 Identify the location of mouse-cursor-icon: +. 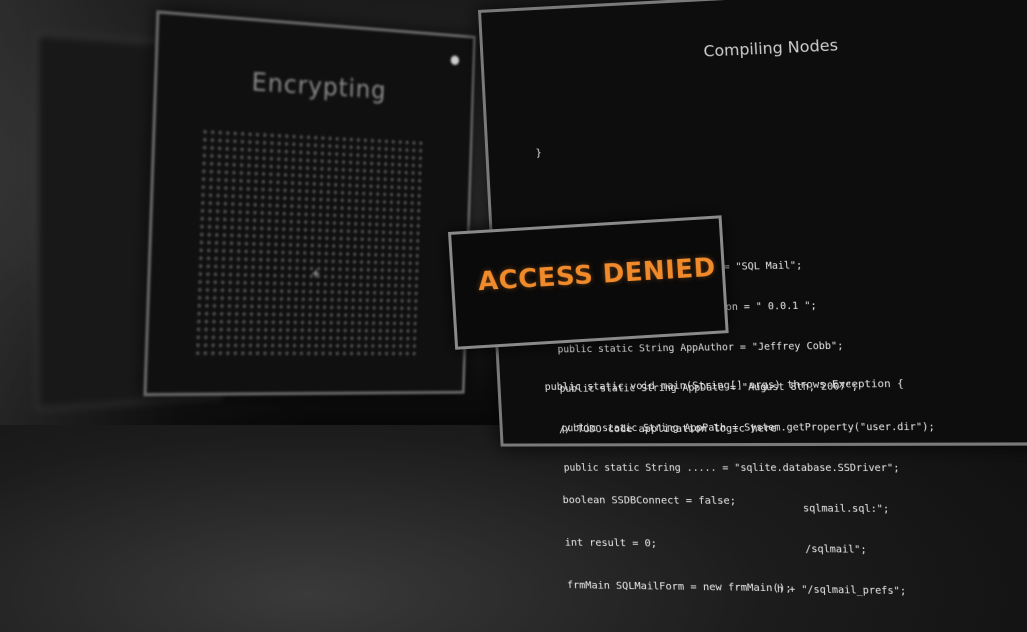
(315, 273).